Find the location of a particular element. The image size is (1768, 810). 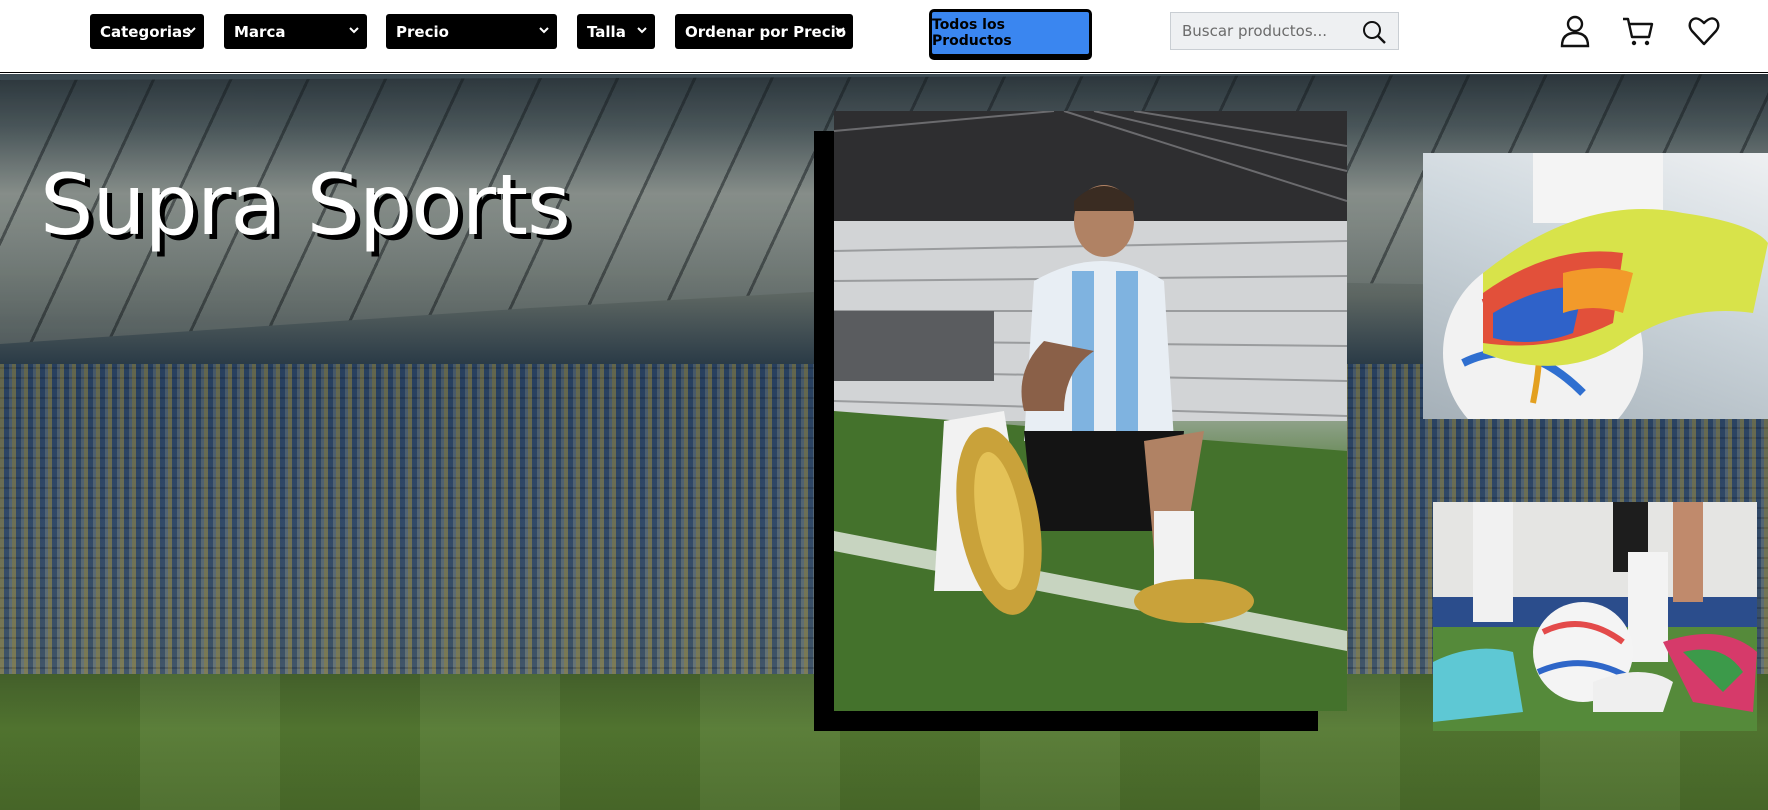

sort-by-price-select: Ordenar por Precio is located at coordinates (764, 31).